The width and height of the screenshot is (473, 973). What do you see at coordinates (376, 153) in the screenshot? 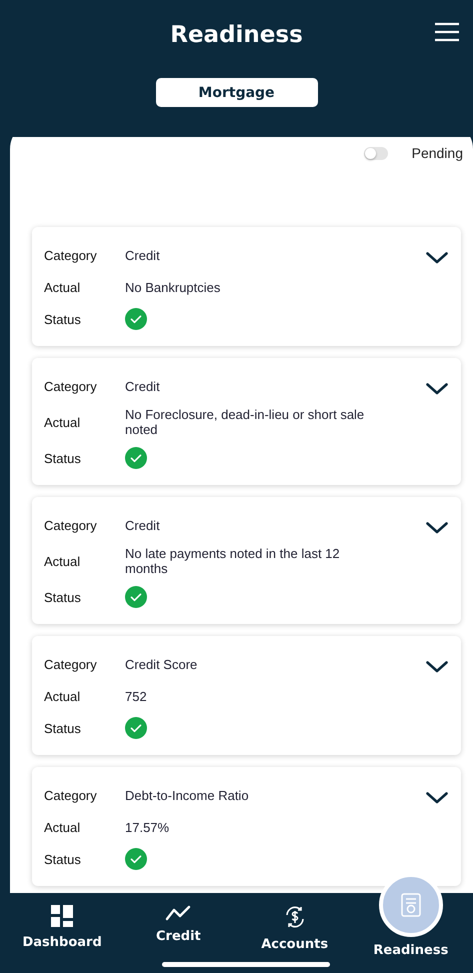
I see `pending-toggle` at bounding box center [376, 153].